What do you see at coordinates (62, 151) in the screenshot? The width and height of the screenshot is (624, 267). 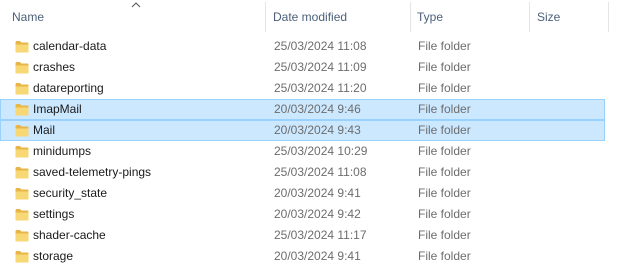 I see `file-name: minidumps` at bounding box center [62, 151].